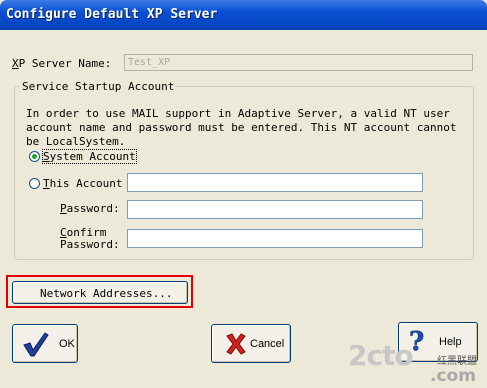 The image size is (487, 388). What do you see at coordinates (275, 238) in the screenshot?
I see `confirm-password-input` at bounding box center [275, 238].